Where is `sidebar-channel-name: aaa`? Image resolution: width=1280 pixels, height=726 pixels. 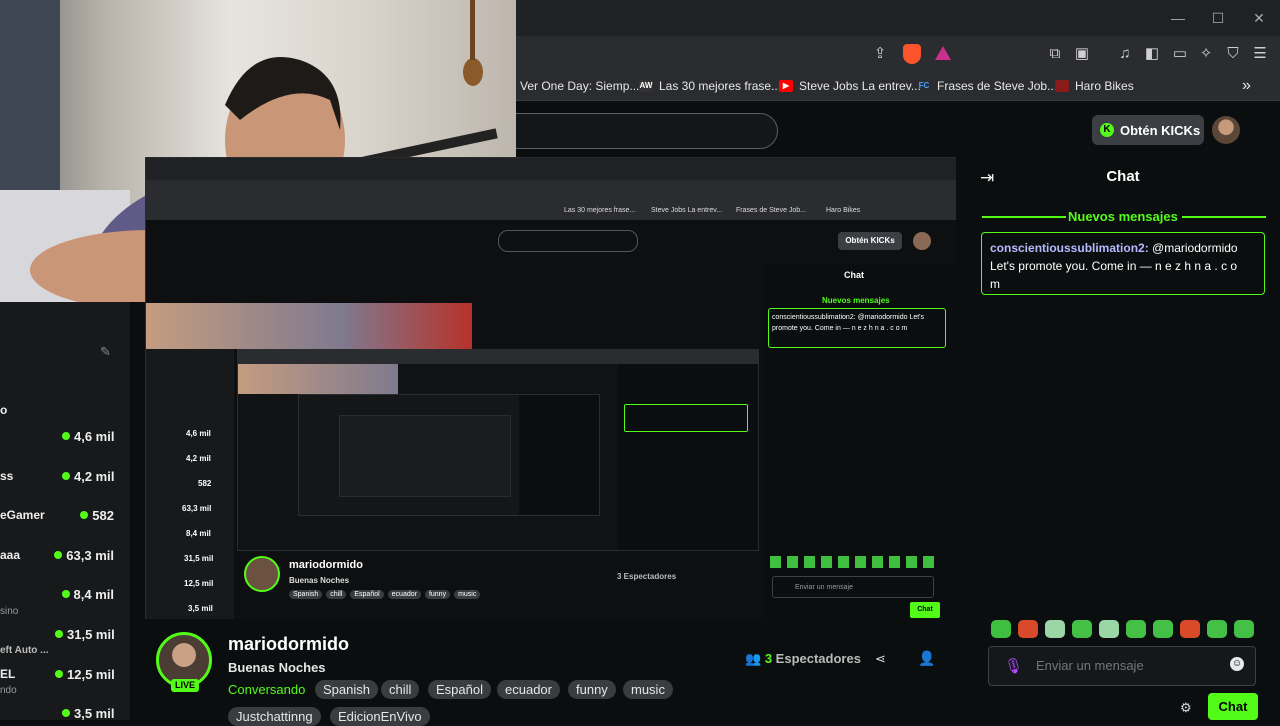 sidebar-channel-name: aaa is located at coordinates (10, 555).